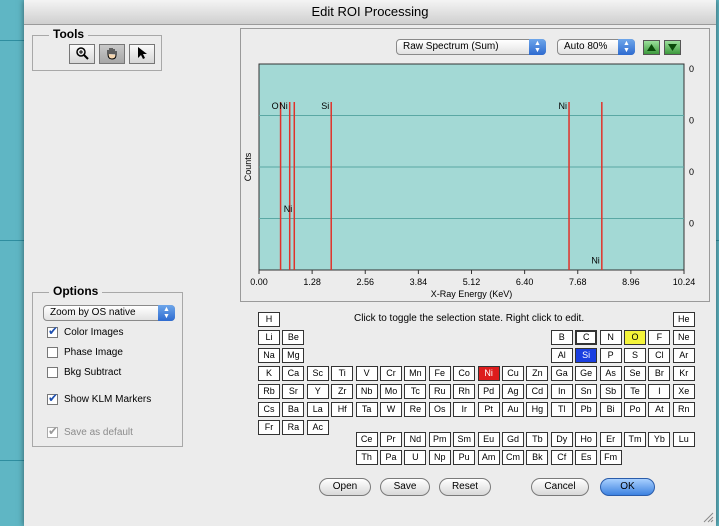 This screenshot has height=526, width=719. I want to click on element-button-hg: Hg, so click(537, 409).